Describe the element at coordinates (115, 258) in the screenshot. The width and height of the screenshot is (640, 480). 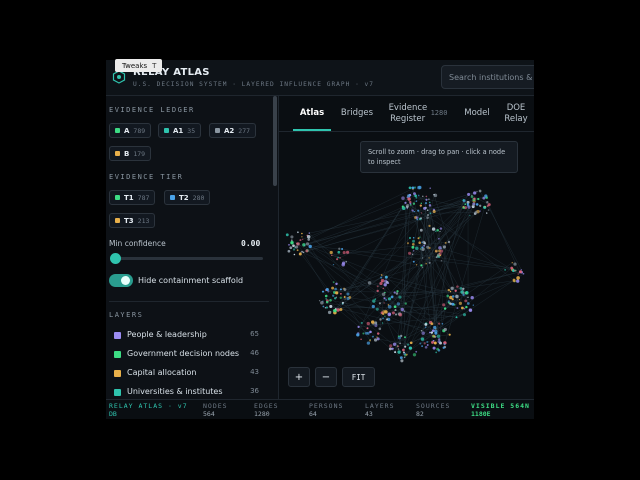
I see `min-confidence-slider-handle` at that location.